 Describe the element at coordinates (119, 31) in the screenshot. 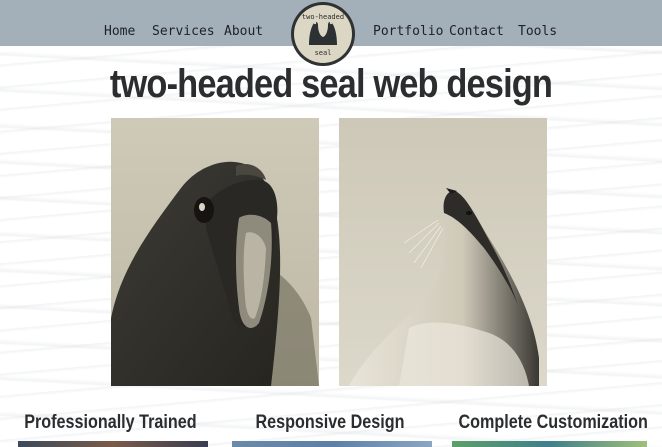

I see `nav-home-link: Home` at that location.